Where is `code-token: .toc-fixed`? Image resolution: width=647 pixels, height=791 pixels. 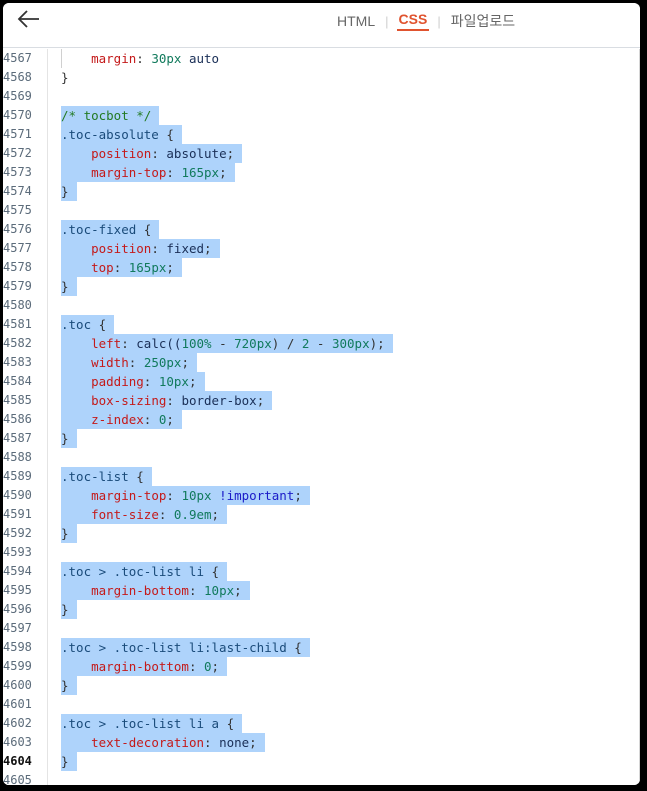
code-token: .toc-fixed is located at coordinates (99, 229).